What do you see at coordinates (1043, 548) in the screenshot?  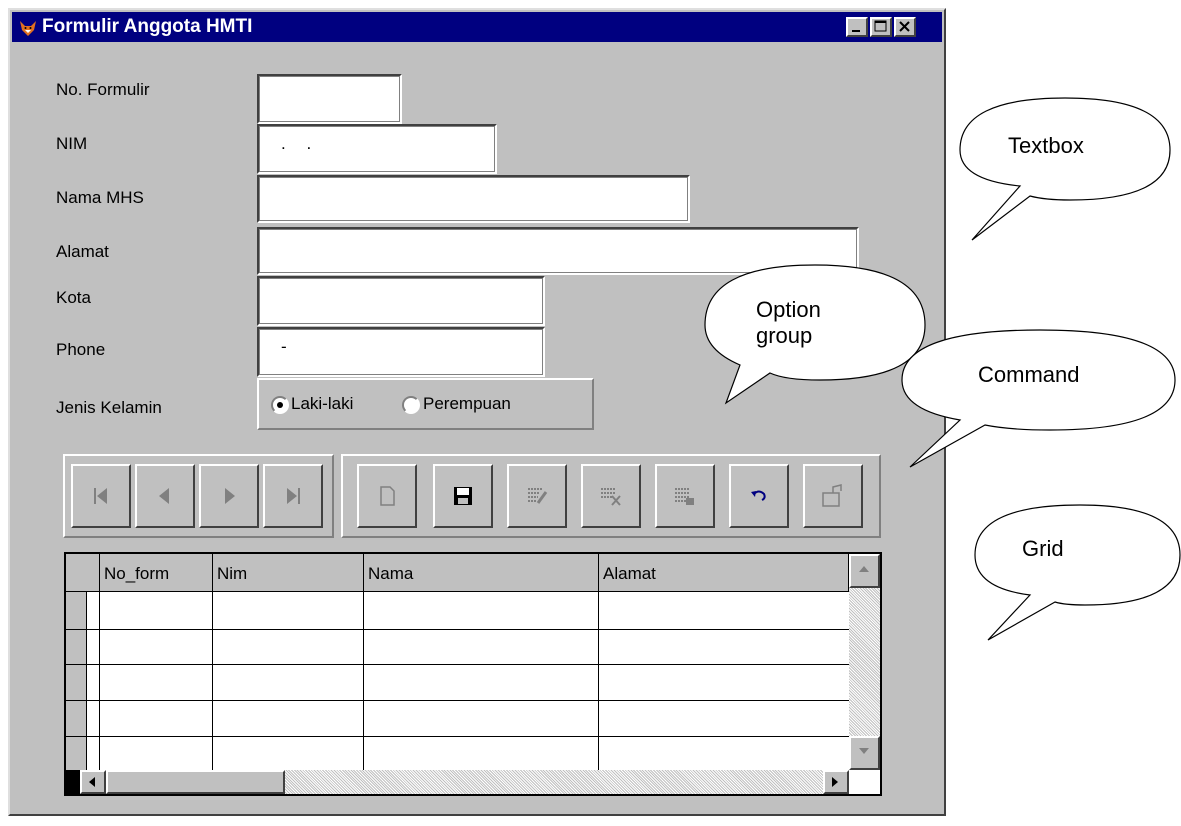 I see `grid-callout-label: Grid` at bounding box center [1043, 548].